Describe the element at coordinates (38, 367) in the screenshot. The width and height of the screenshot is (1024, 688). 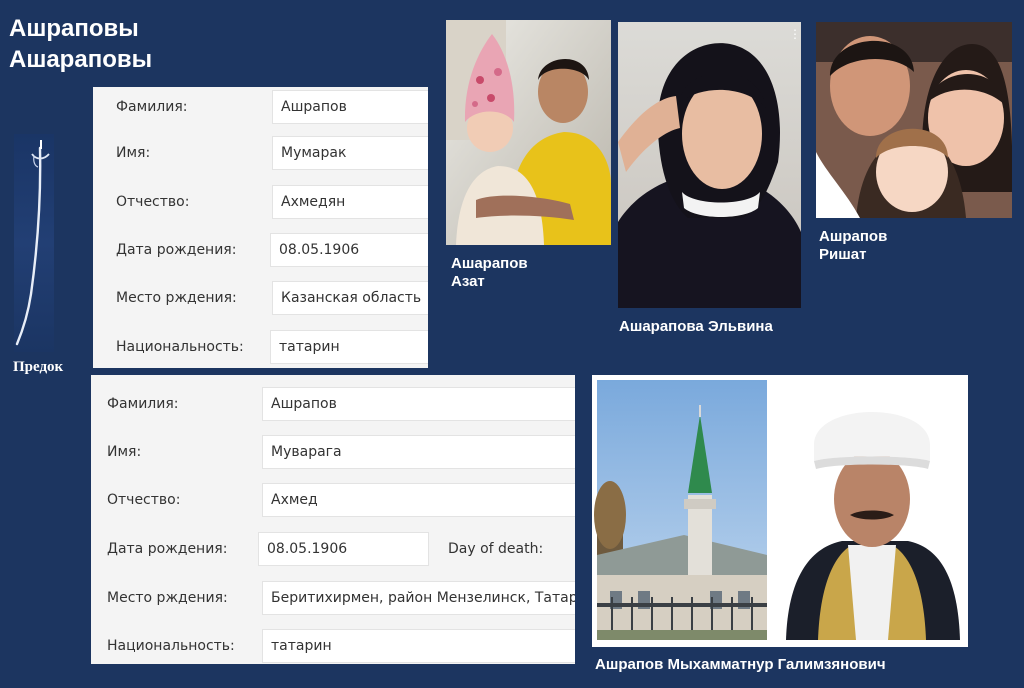
I see `ancestor-label: Предок` at that location.